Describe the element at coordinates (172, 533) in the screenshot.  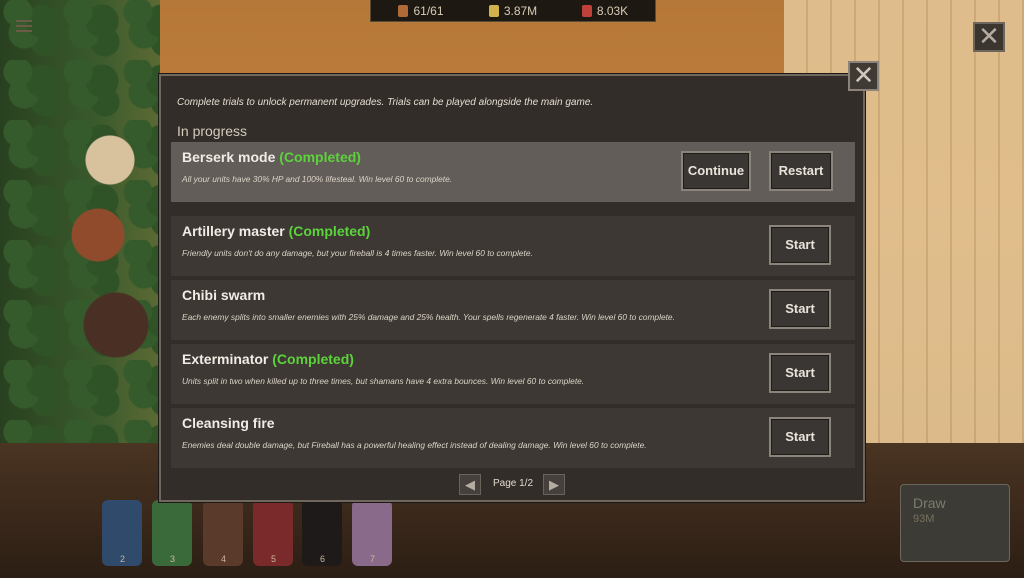
I see `unit-slot: 3` at that location.